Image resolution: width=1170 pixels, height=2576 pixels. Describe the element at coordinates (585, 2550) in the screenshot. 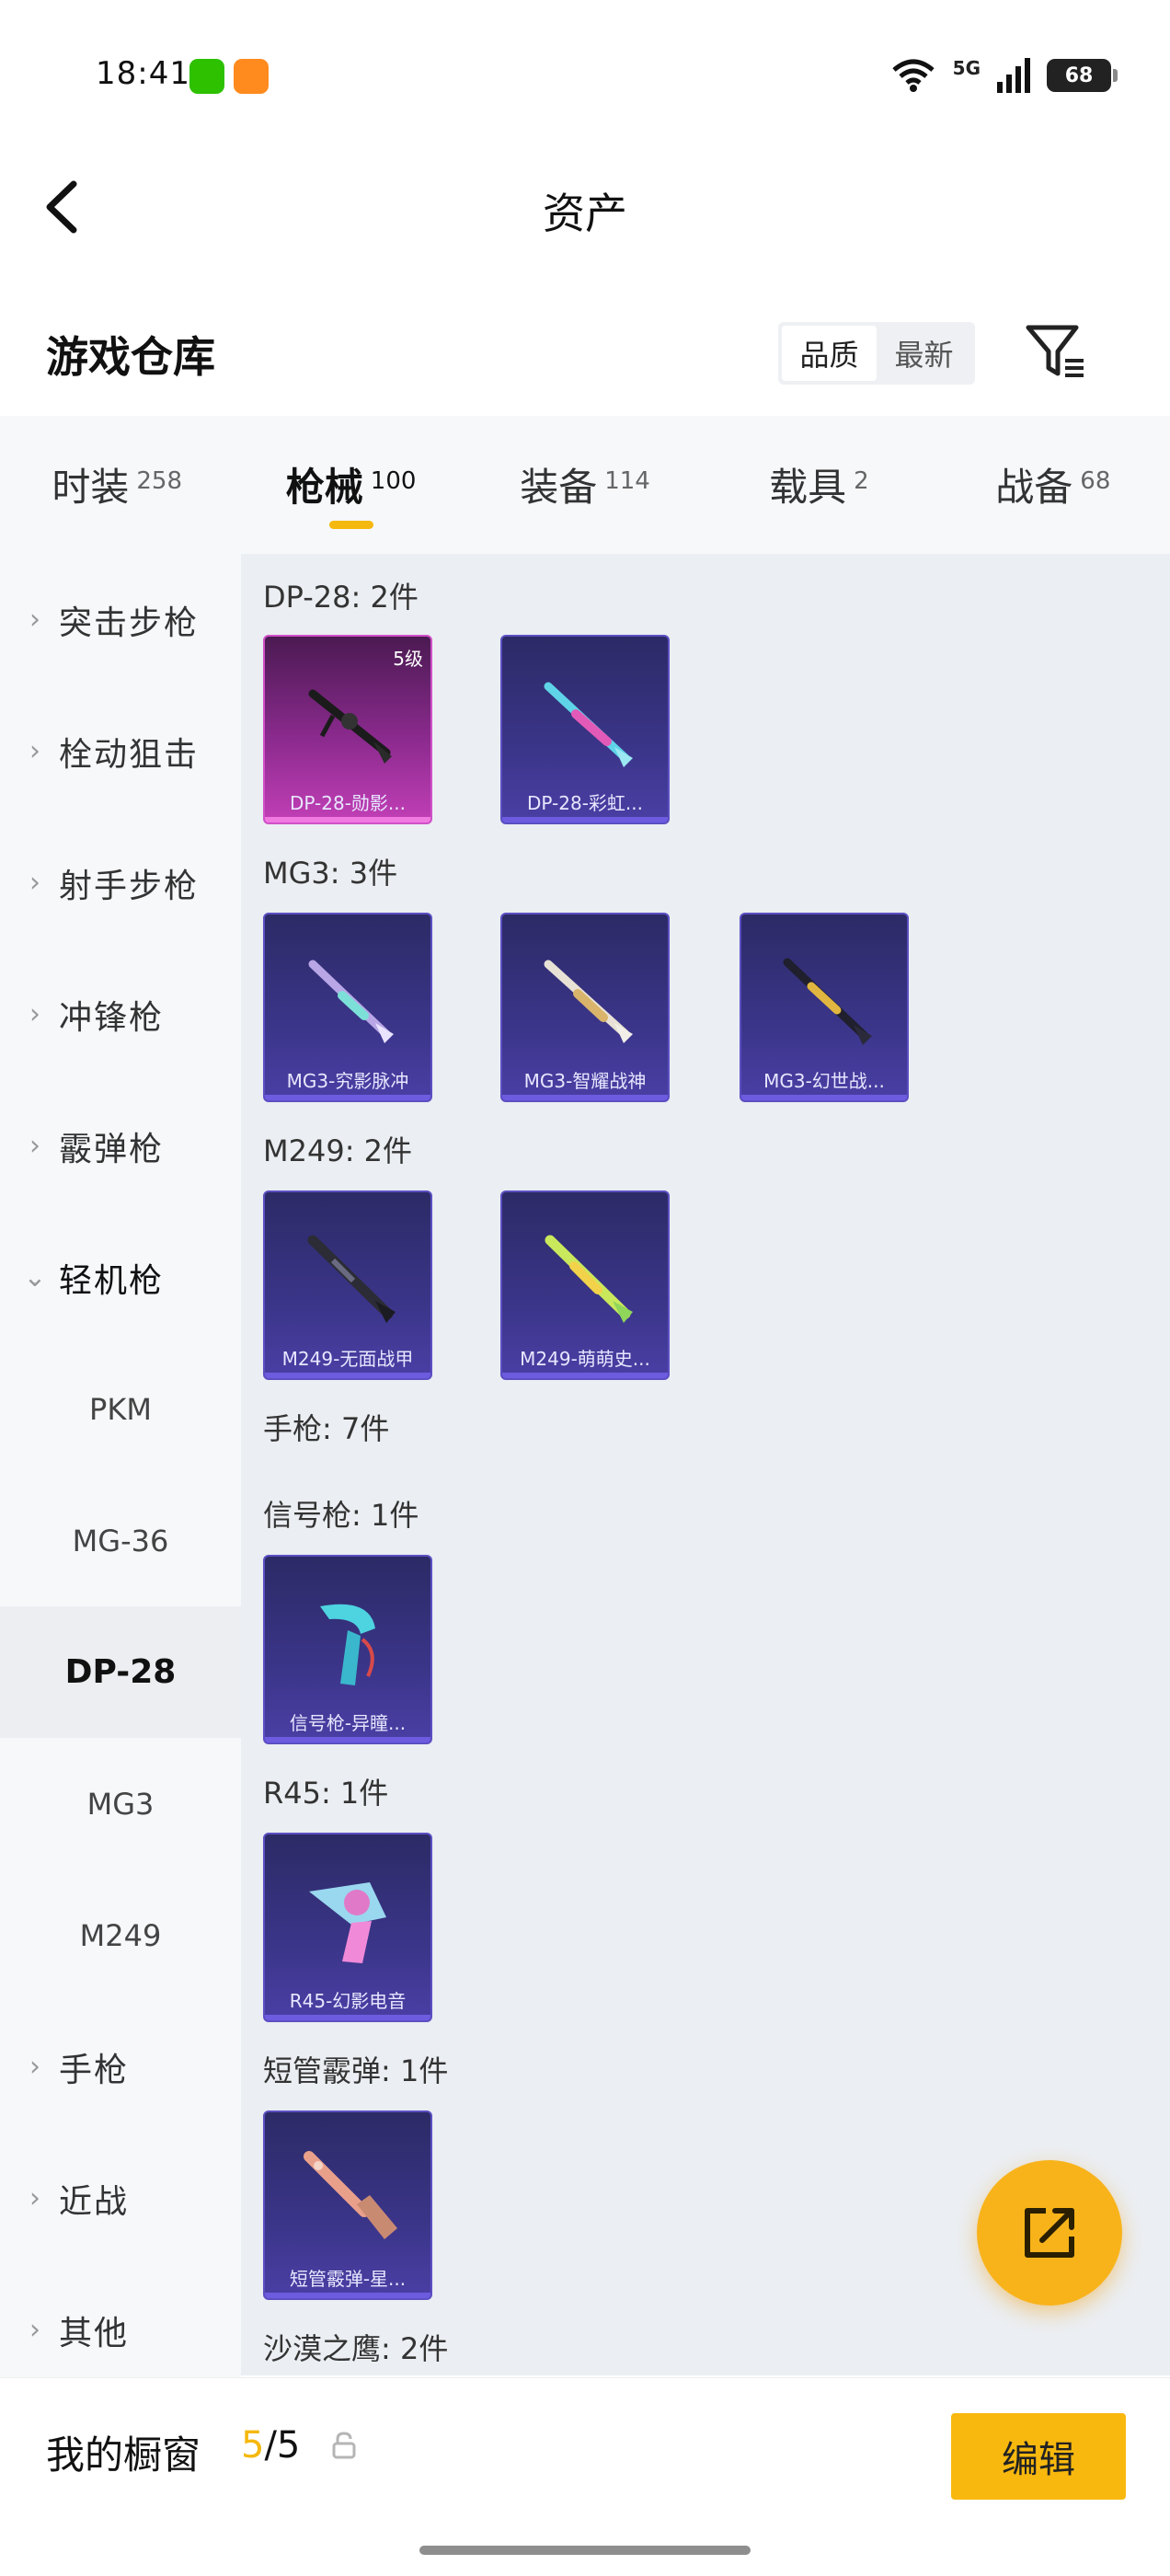

I see `home-indicator` at that location.